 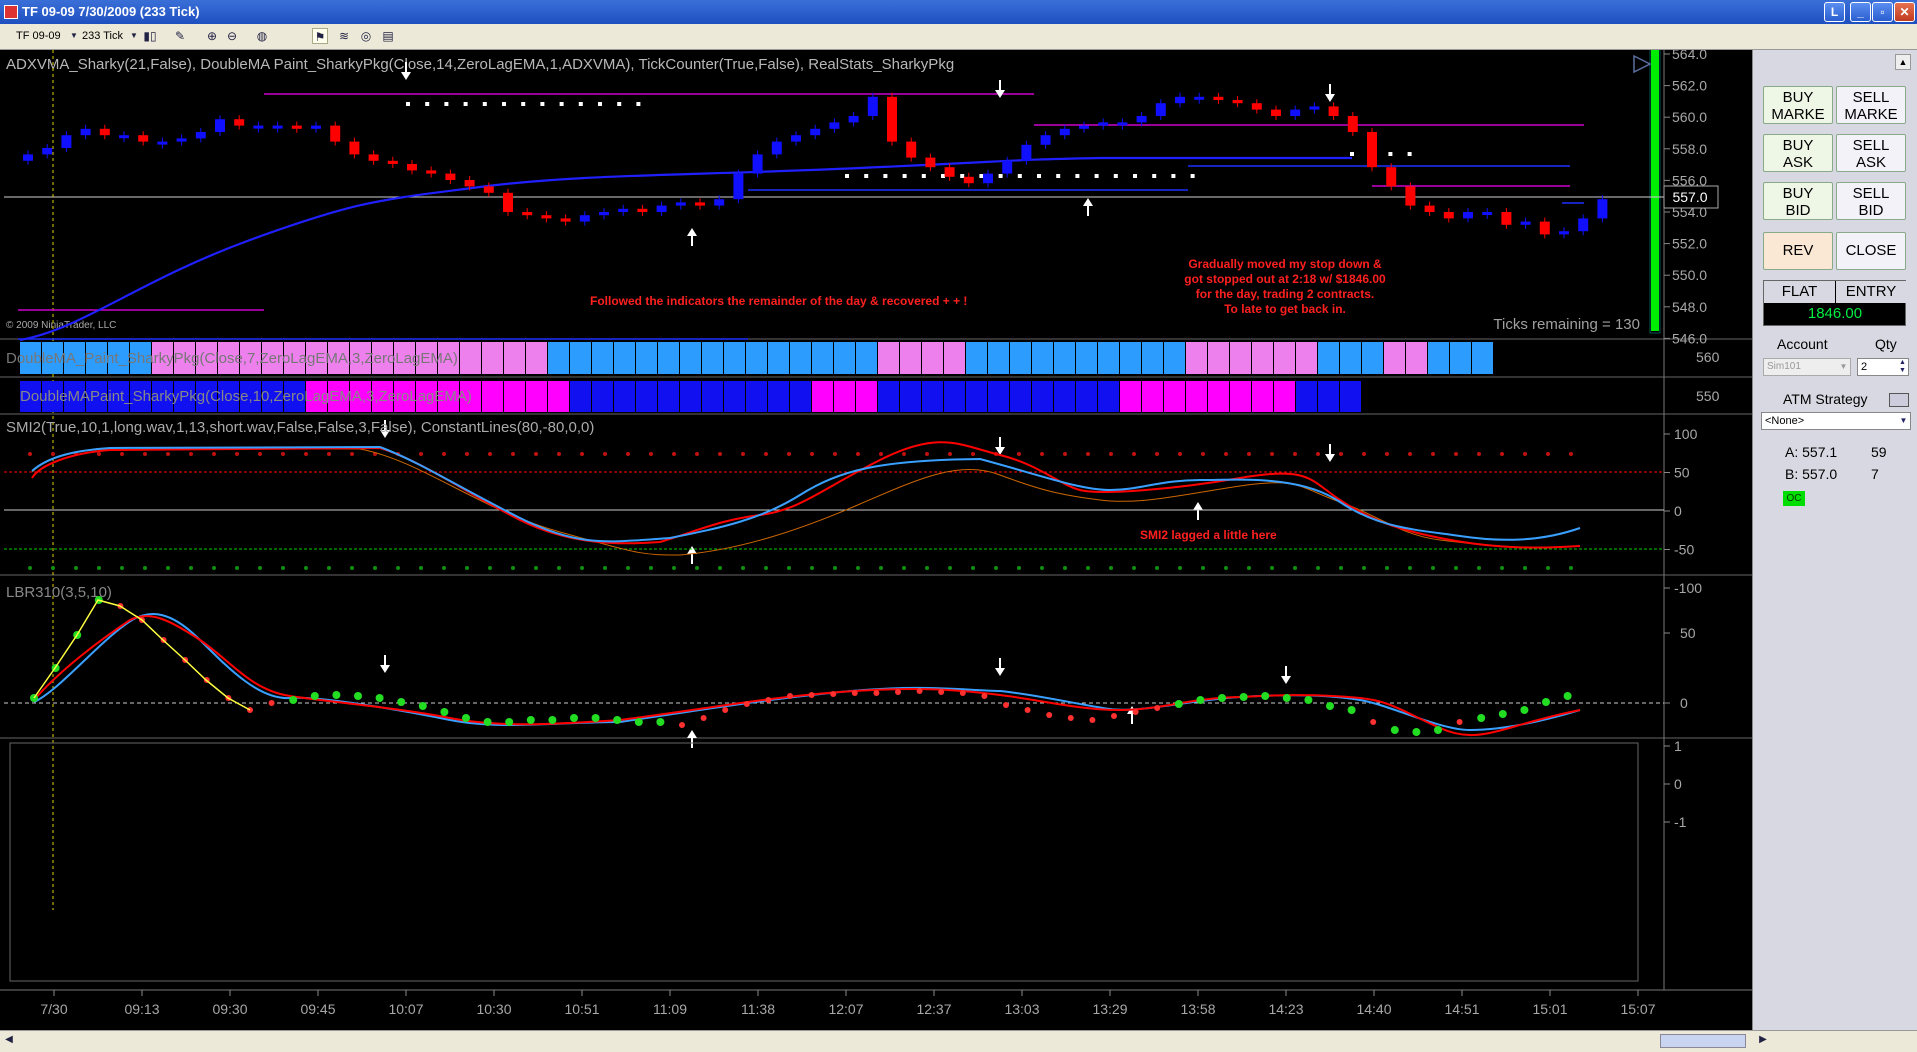 What do you see at coordinates (958, 37) in the screenshot?
I see `chart-toolbar: TF 09-09 ▼ 233 Tick ▼ ▮▯ ✎ ⊕ ⊖ ◍ ⚑ ≋ ◎ ▤` at bounding box center [958, 37].